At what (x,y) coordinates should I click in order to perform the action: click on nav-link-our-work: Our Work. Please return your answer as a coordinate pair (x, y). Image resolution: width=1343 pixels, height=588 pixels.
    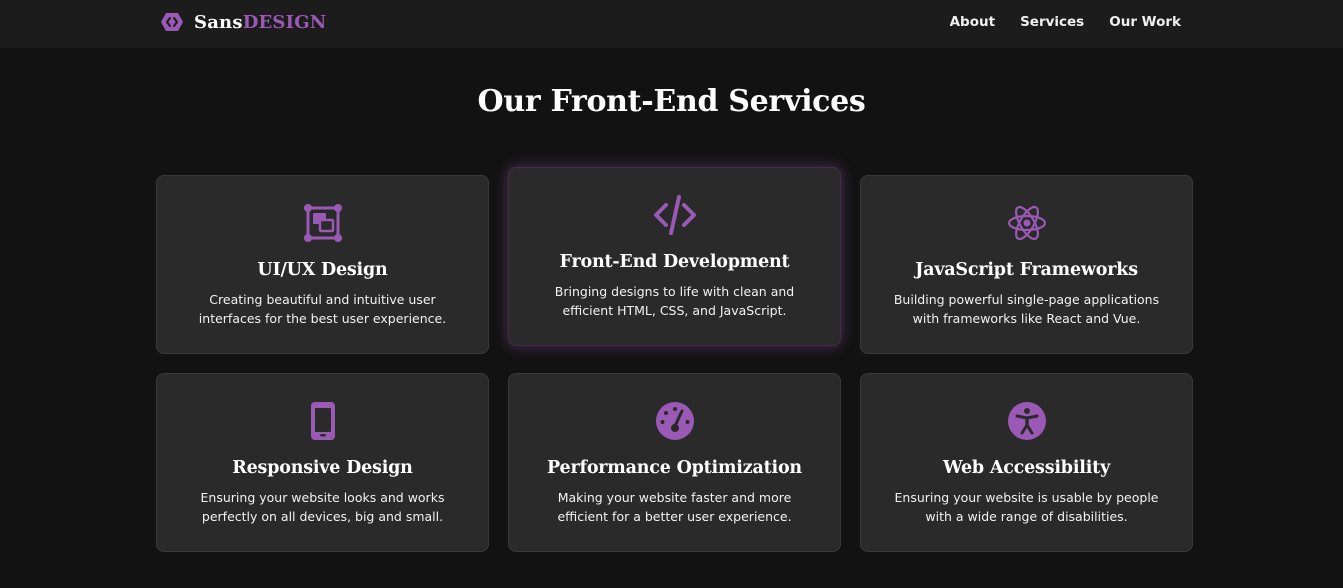
    Looking at the image, I should click on (1145, 22).